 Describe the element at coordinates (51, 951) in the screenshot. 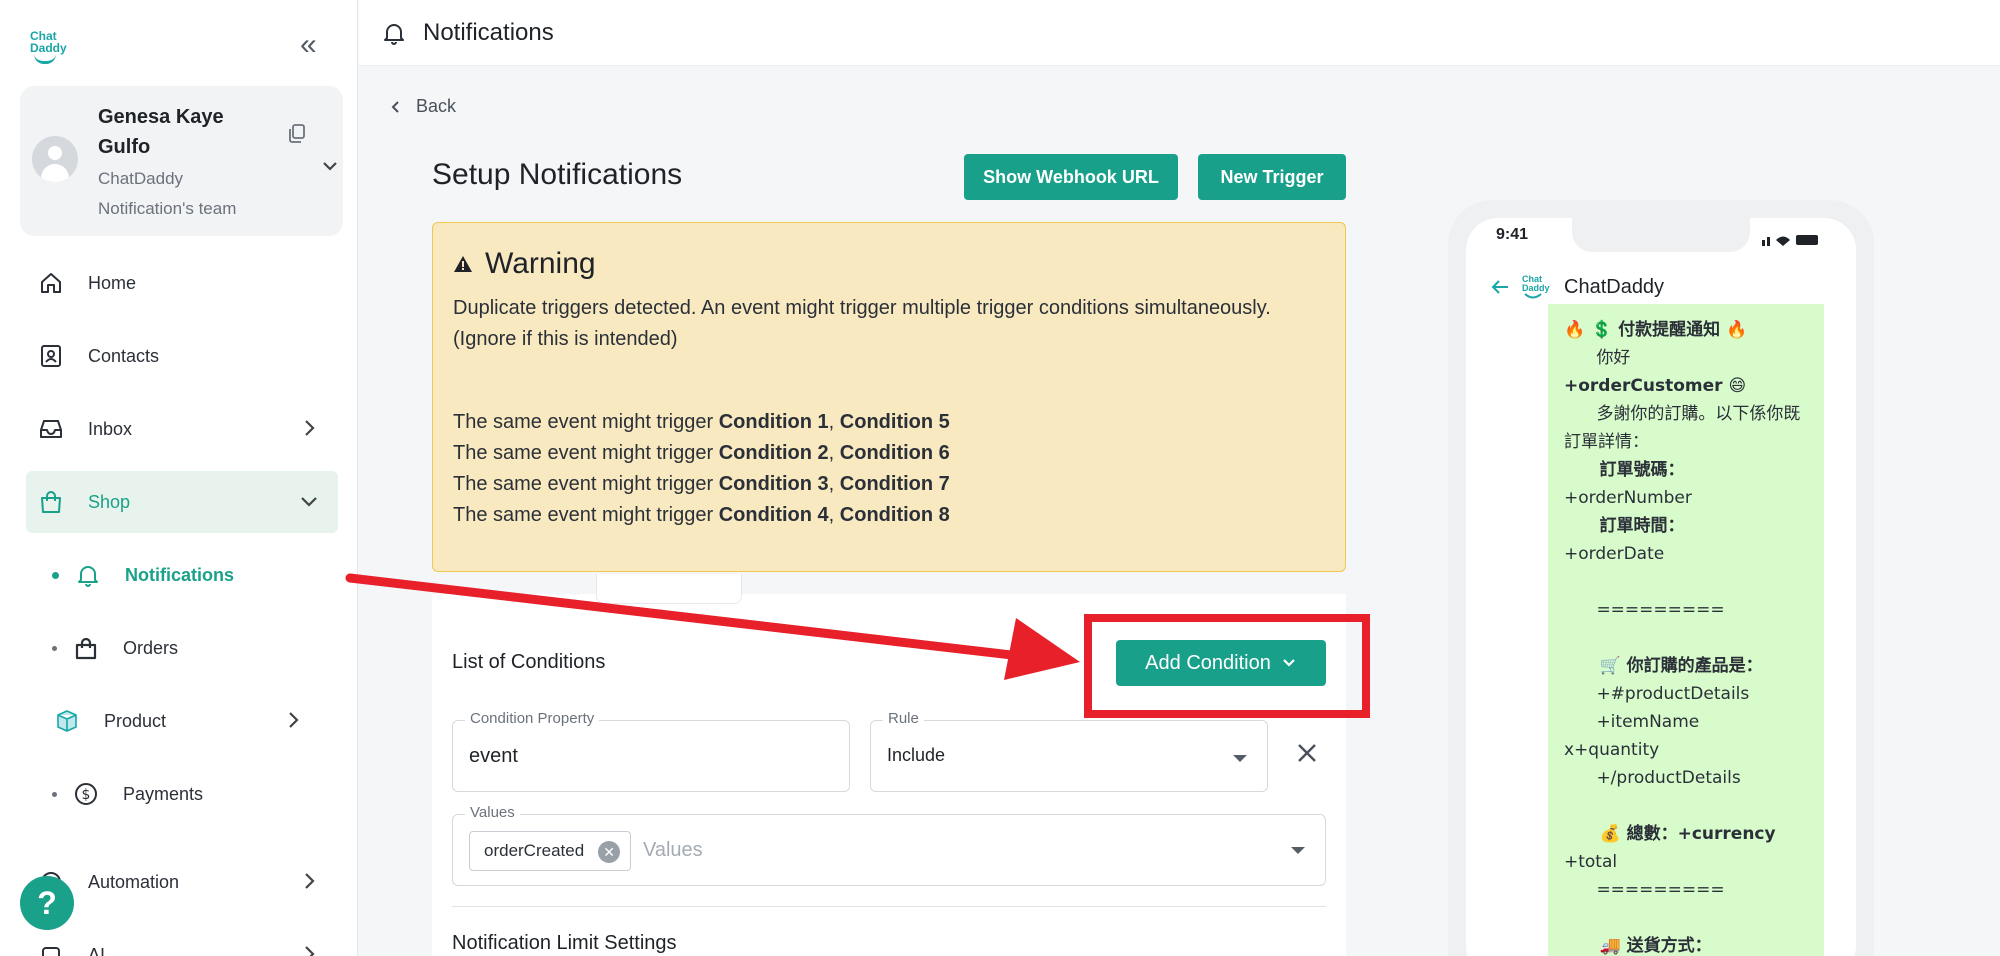

I see `ai-icon` at that location.